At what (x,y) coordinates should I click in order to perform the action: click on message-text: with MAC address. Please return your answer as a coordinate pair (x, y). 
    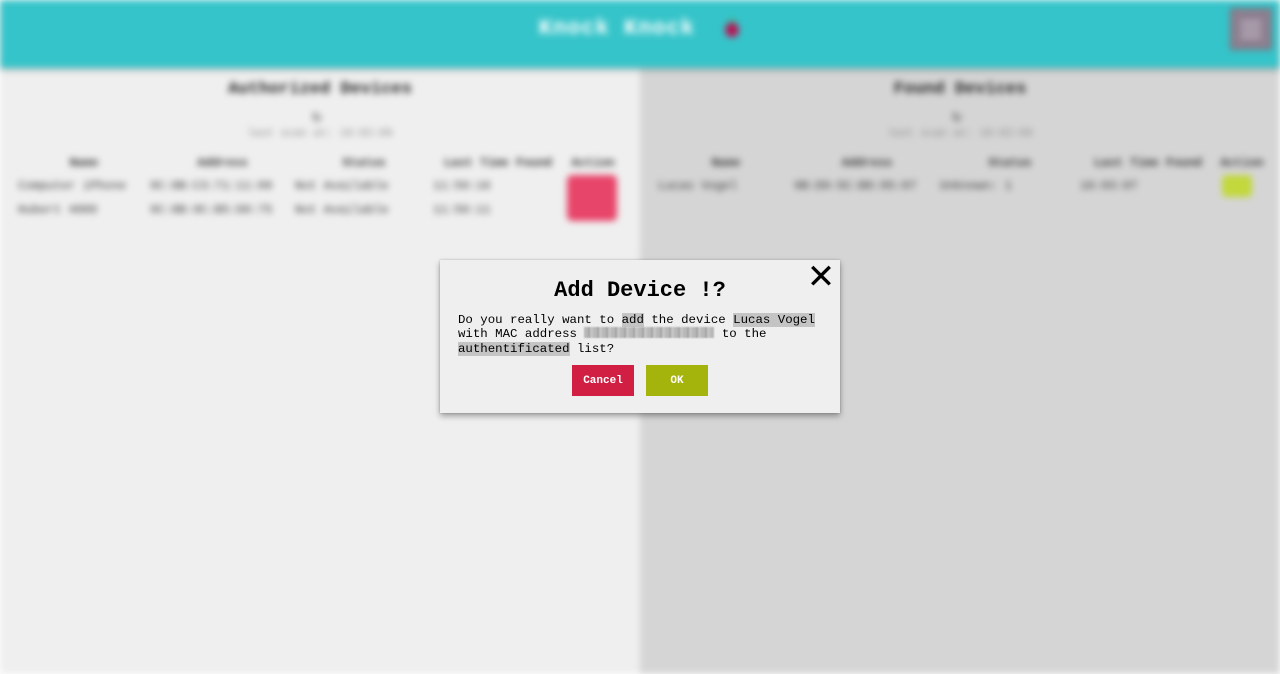
    Looking at the image, I should click on (521, 334).